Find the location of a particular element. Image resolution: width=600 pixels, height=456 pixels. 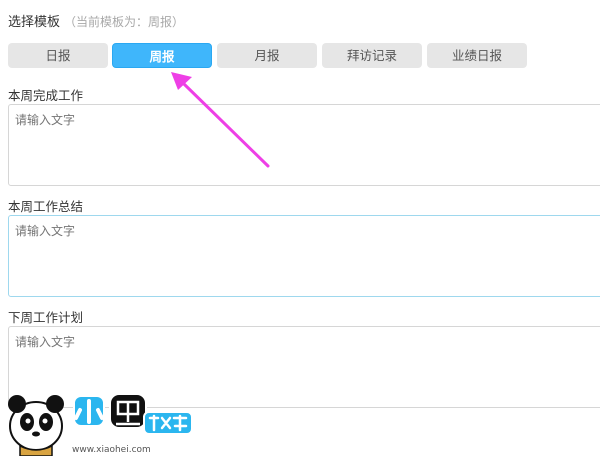

tab-weekly-report: 周报 is located at coordinates (162, 55).